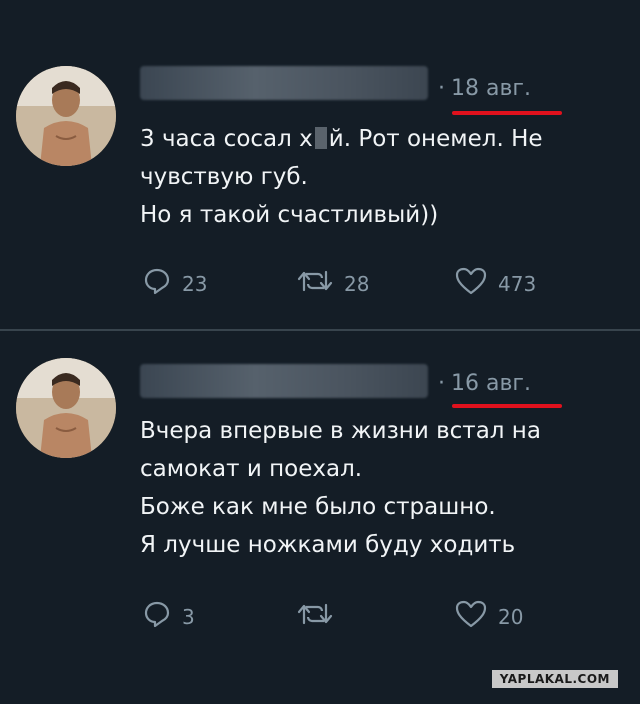 The width and height of the screenshot is (640, 704). What do you see at coordinates (511, 616) in the screenshot?
I see `like-count: 20` at bounding box center [511, 616].